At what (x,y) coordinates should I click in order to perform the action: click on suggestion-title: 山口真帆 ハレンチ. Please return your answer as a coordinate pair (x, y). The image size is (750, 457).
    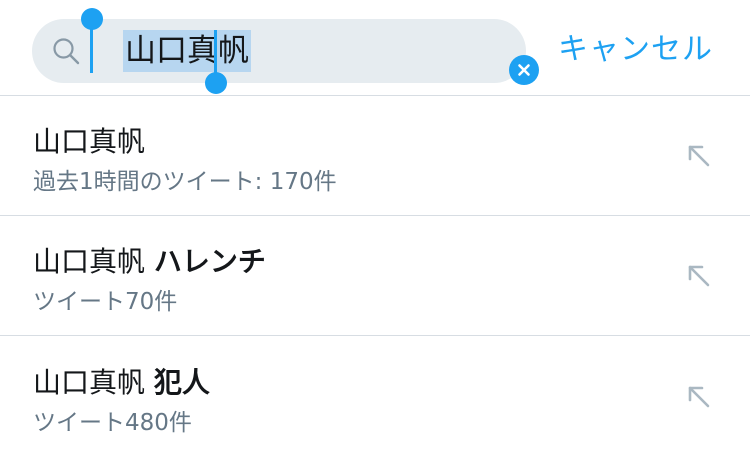
    Looking at the image, I should click on (149, 260).